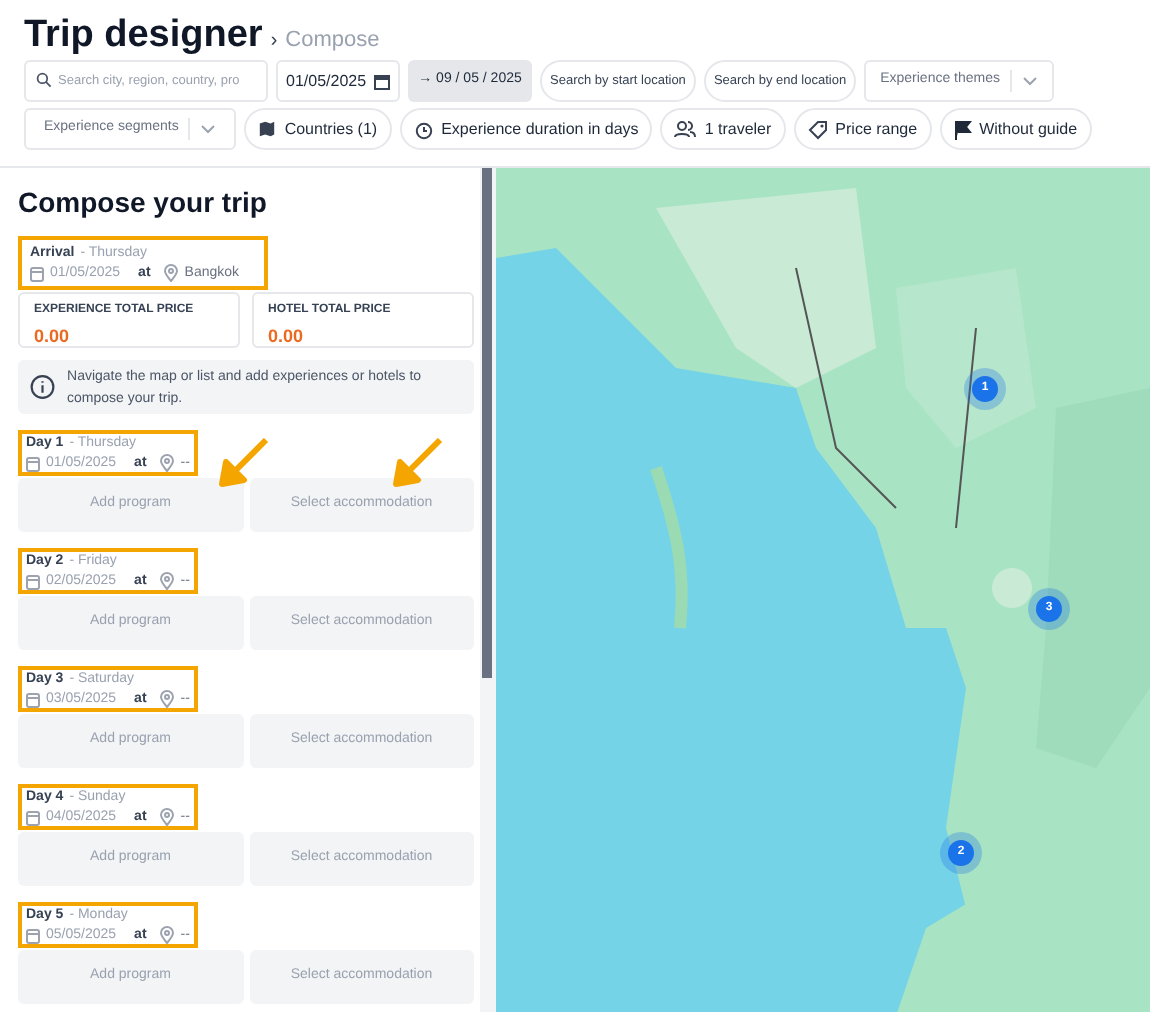 The image size is (1150, 1012). What do you see at coordinates (817, 129) in the screenshot?
I see `tag-icon` at bounding box center [817, 129].